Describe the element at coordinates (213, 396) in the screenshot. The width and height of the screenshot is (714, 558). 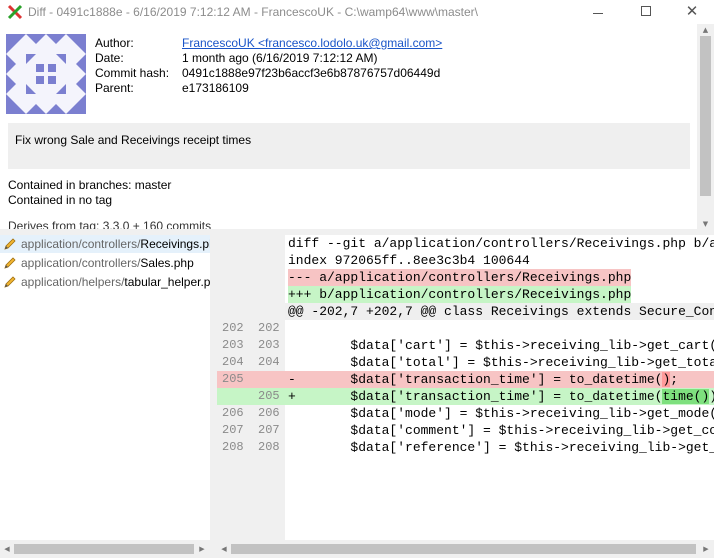
I see `vertical-splitter` at that location.